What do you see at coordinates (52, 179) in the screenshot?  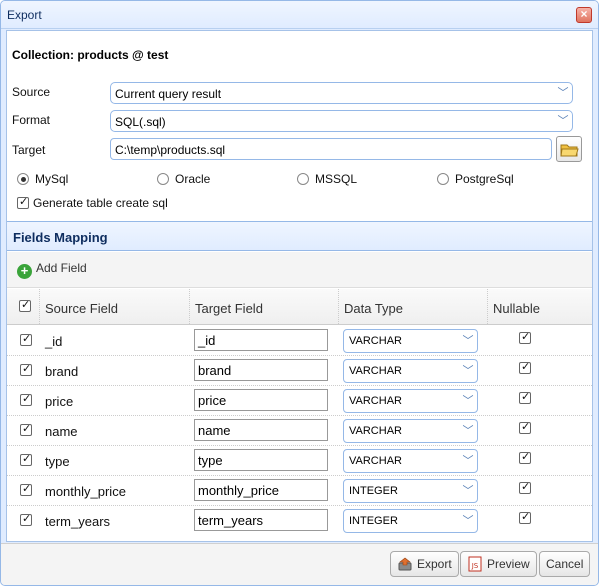 I see `radio-label: MySql` at bounding box center [52, 179].